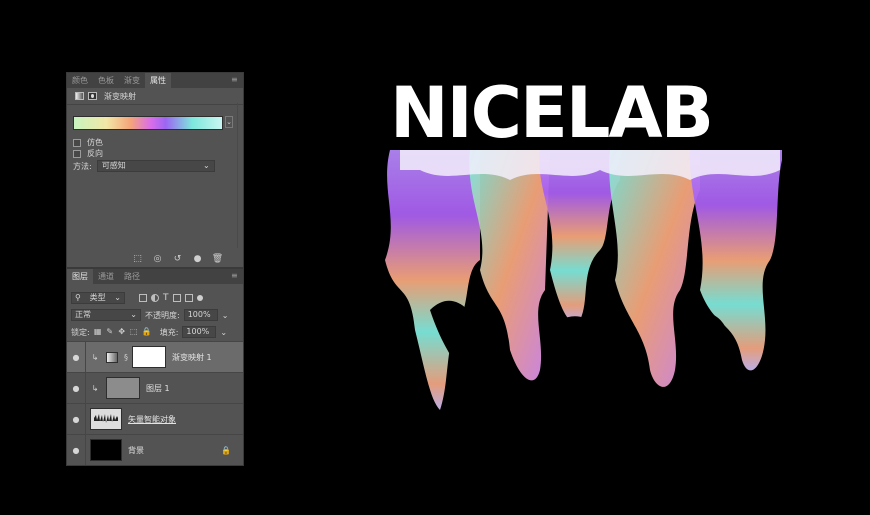 The width and height of the screenshot is (870, 515). Describe the element at coordinates (155, 166) in the screenshot. I see `method-select: 可感知 ⌄` at that location.